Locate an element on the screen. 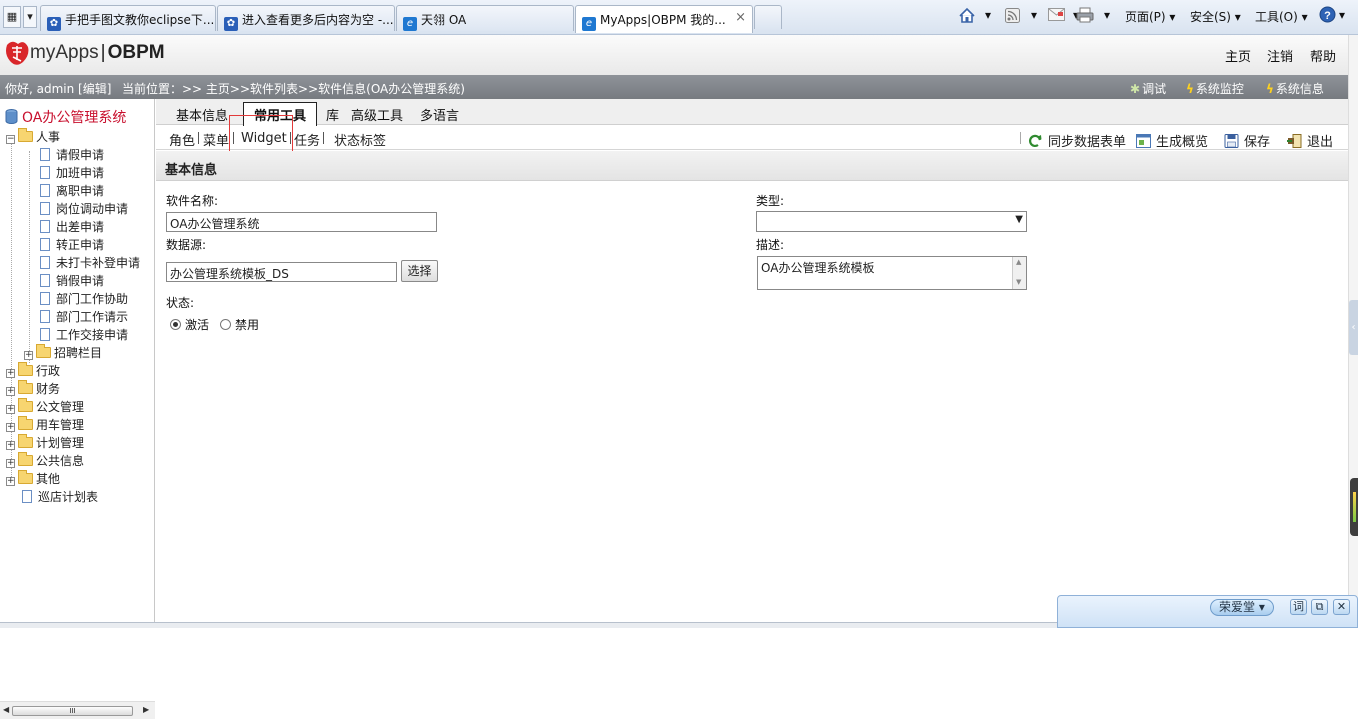 The height and width of the screenshot is (719, 1358). subtab-role: 角色 is located at coordinates (182, 139).